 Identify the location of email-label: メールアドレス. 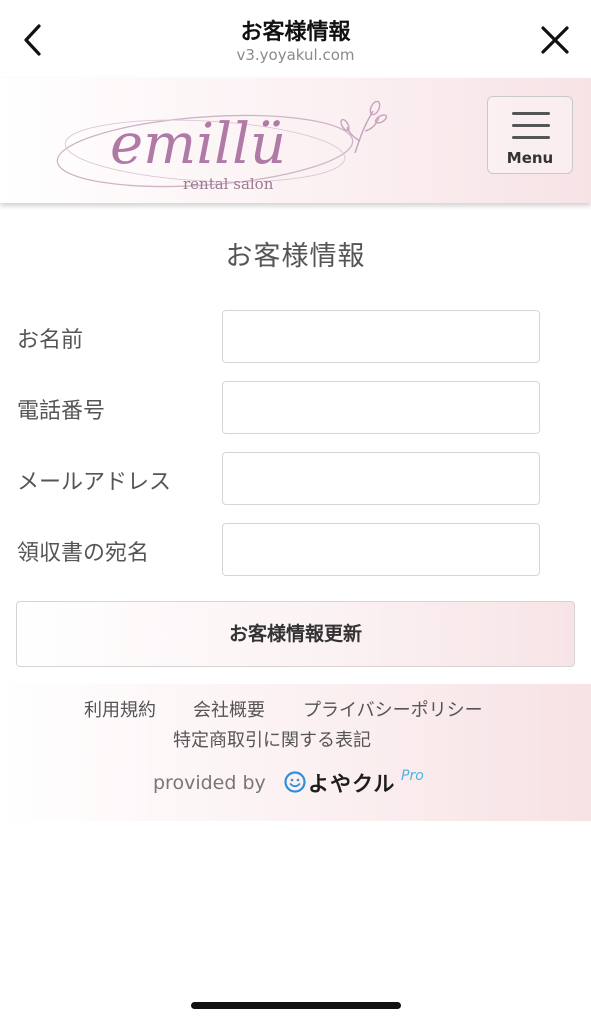
(94, 482).